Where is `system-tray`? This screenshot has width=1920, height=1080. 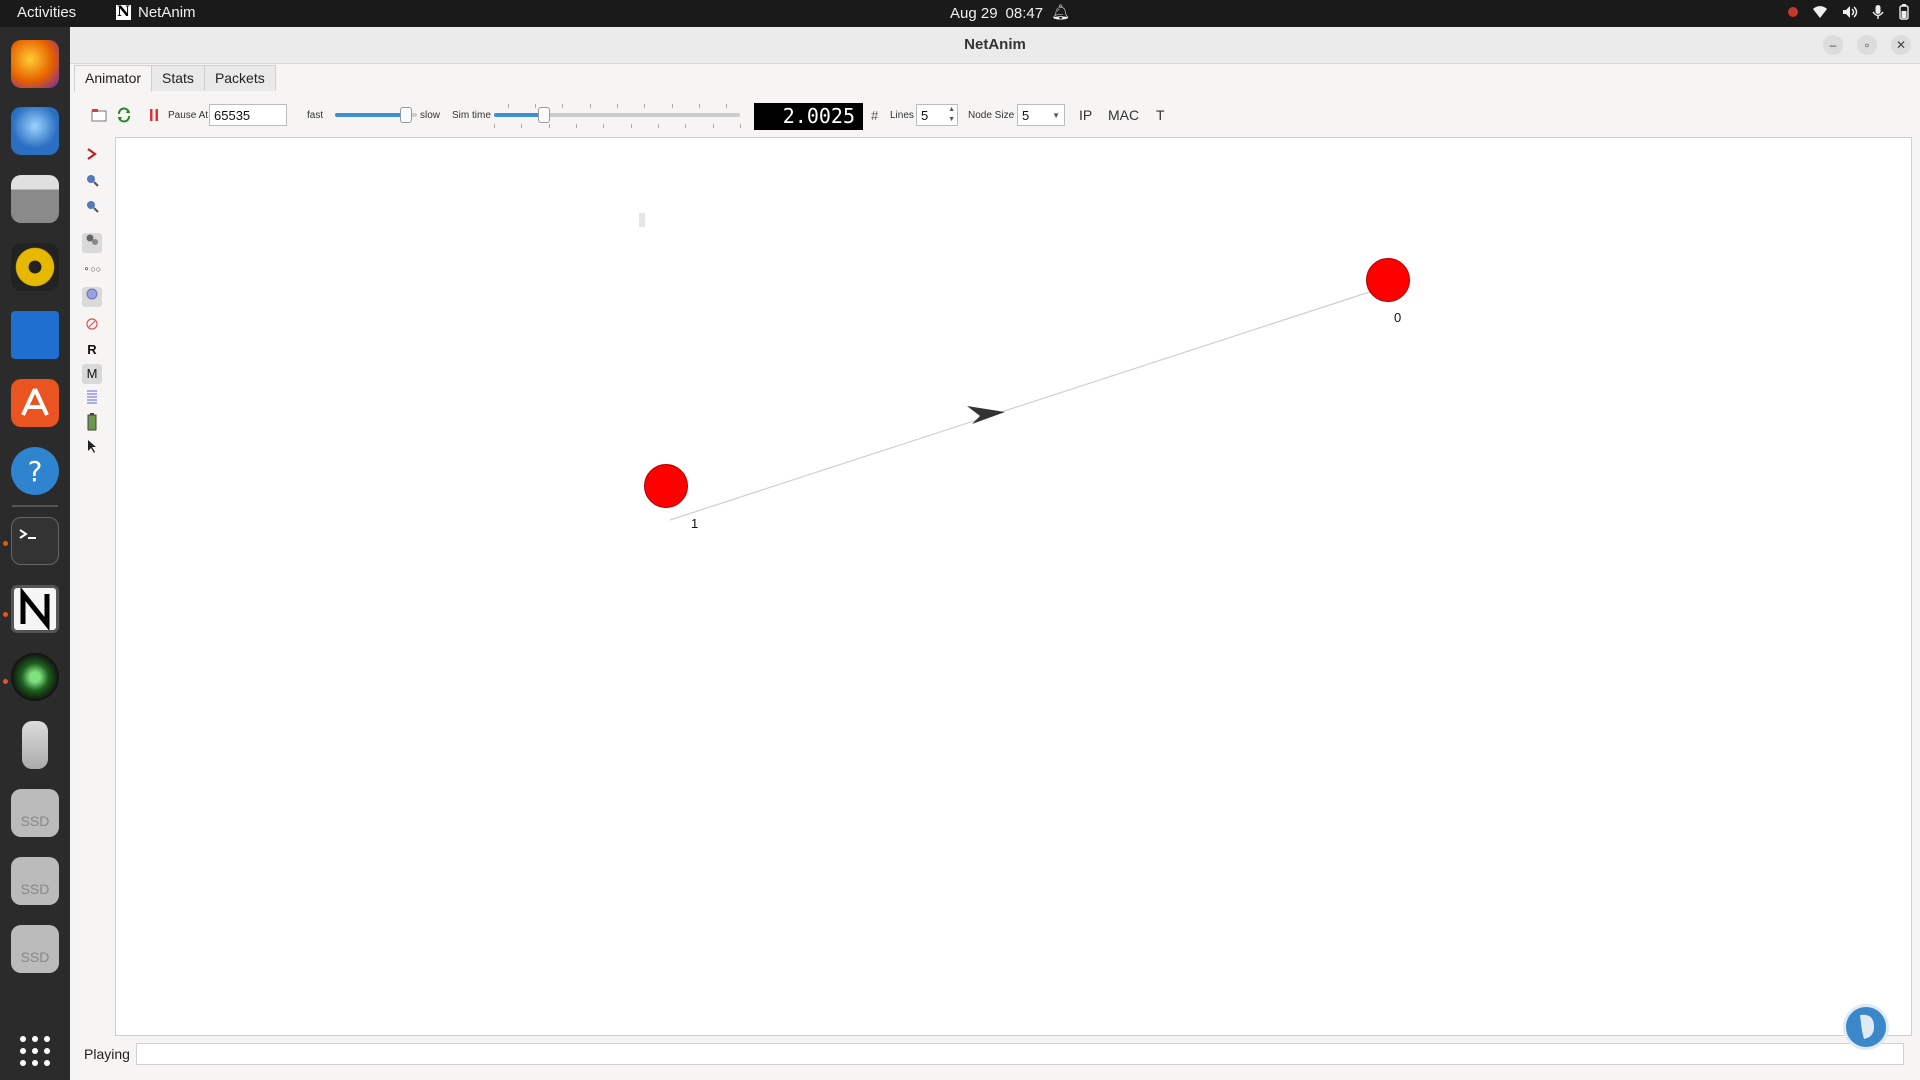
system-tray is located at coordinates (1849, 12).